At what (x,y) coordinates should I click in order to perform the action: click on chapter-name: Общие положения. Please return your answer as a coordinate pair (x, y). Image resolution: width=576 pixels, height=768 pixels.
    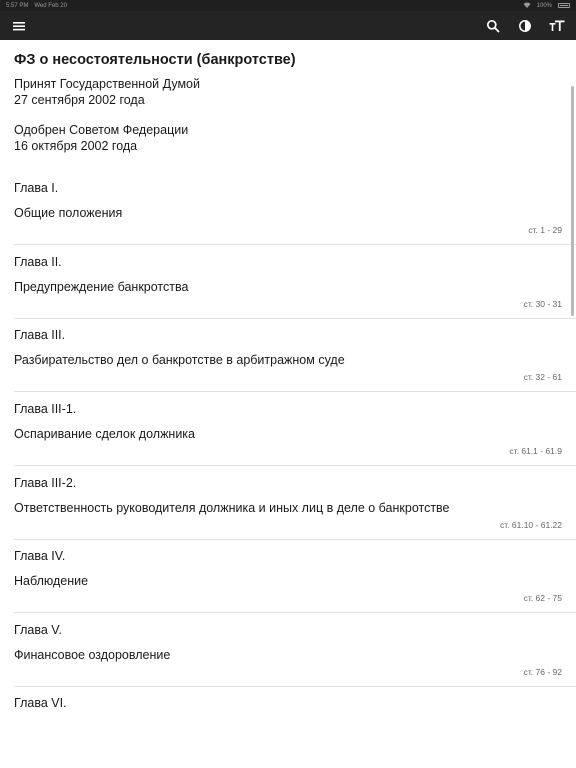
    Looking at the image, I should click on (68, 213).